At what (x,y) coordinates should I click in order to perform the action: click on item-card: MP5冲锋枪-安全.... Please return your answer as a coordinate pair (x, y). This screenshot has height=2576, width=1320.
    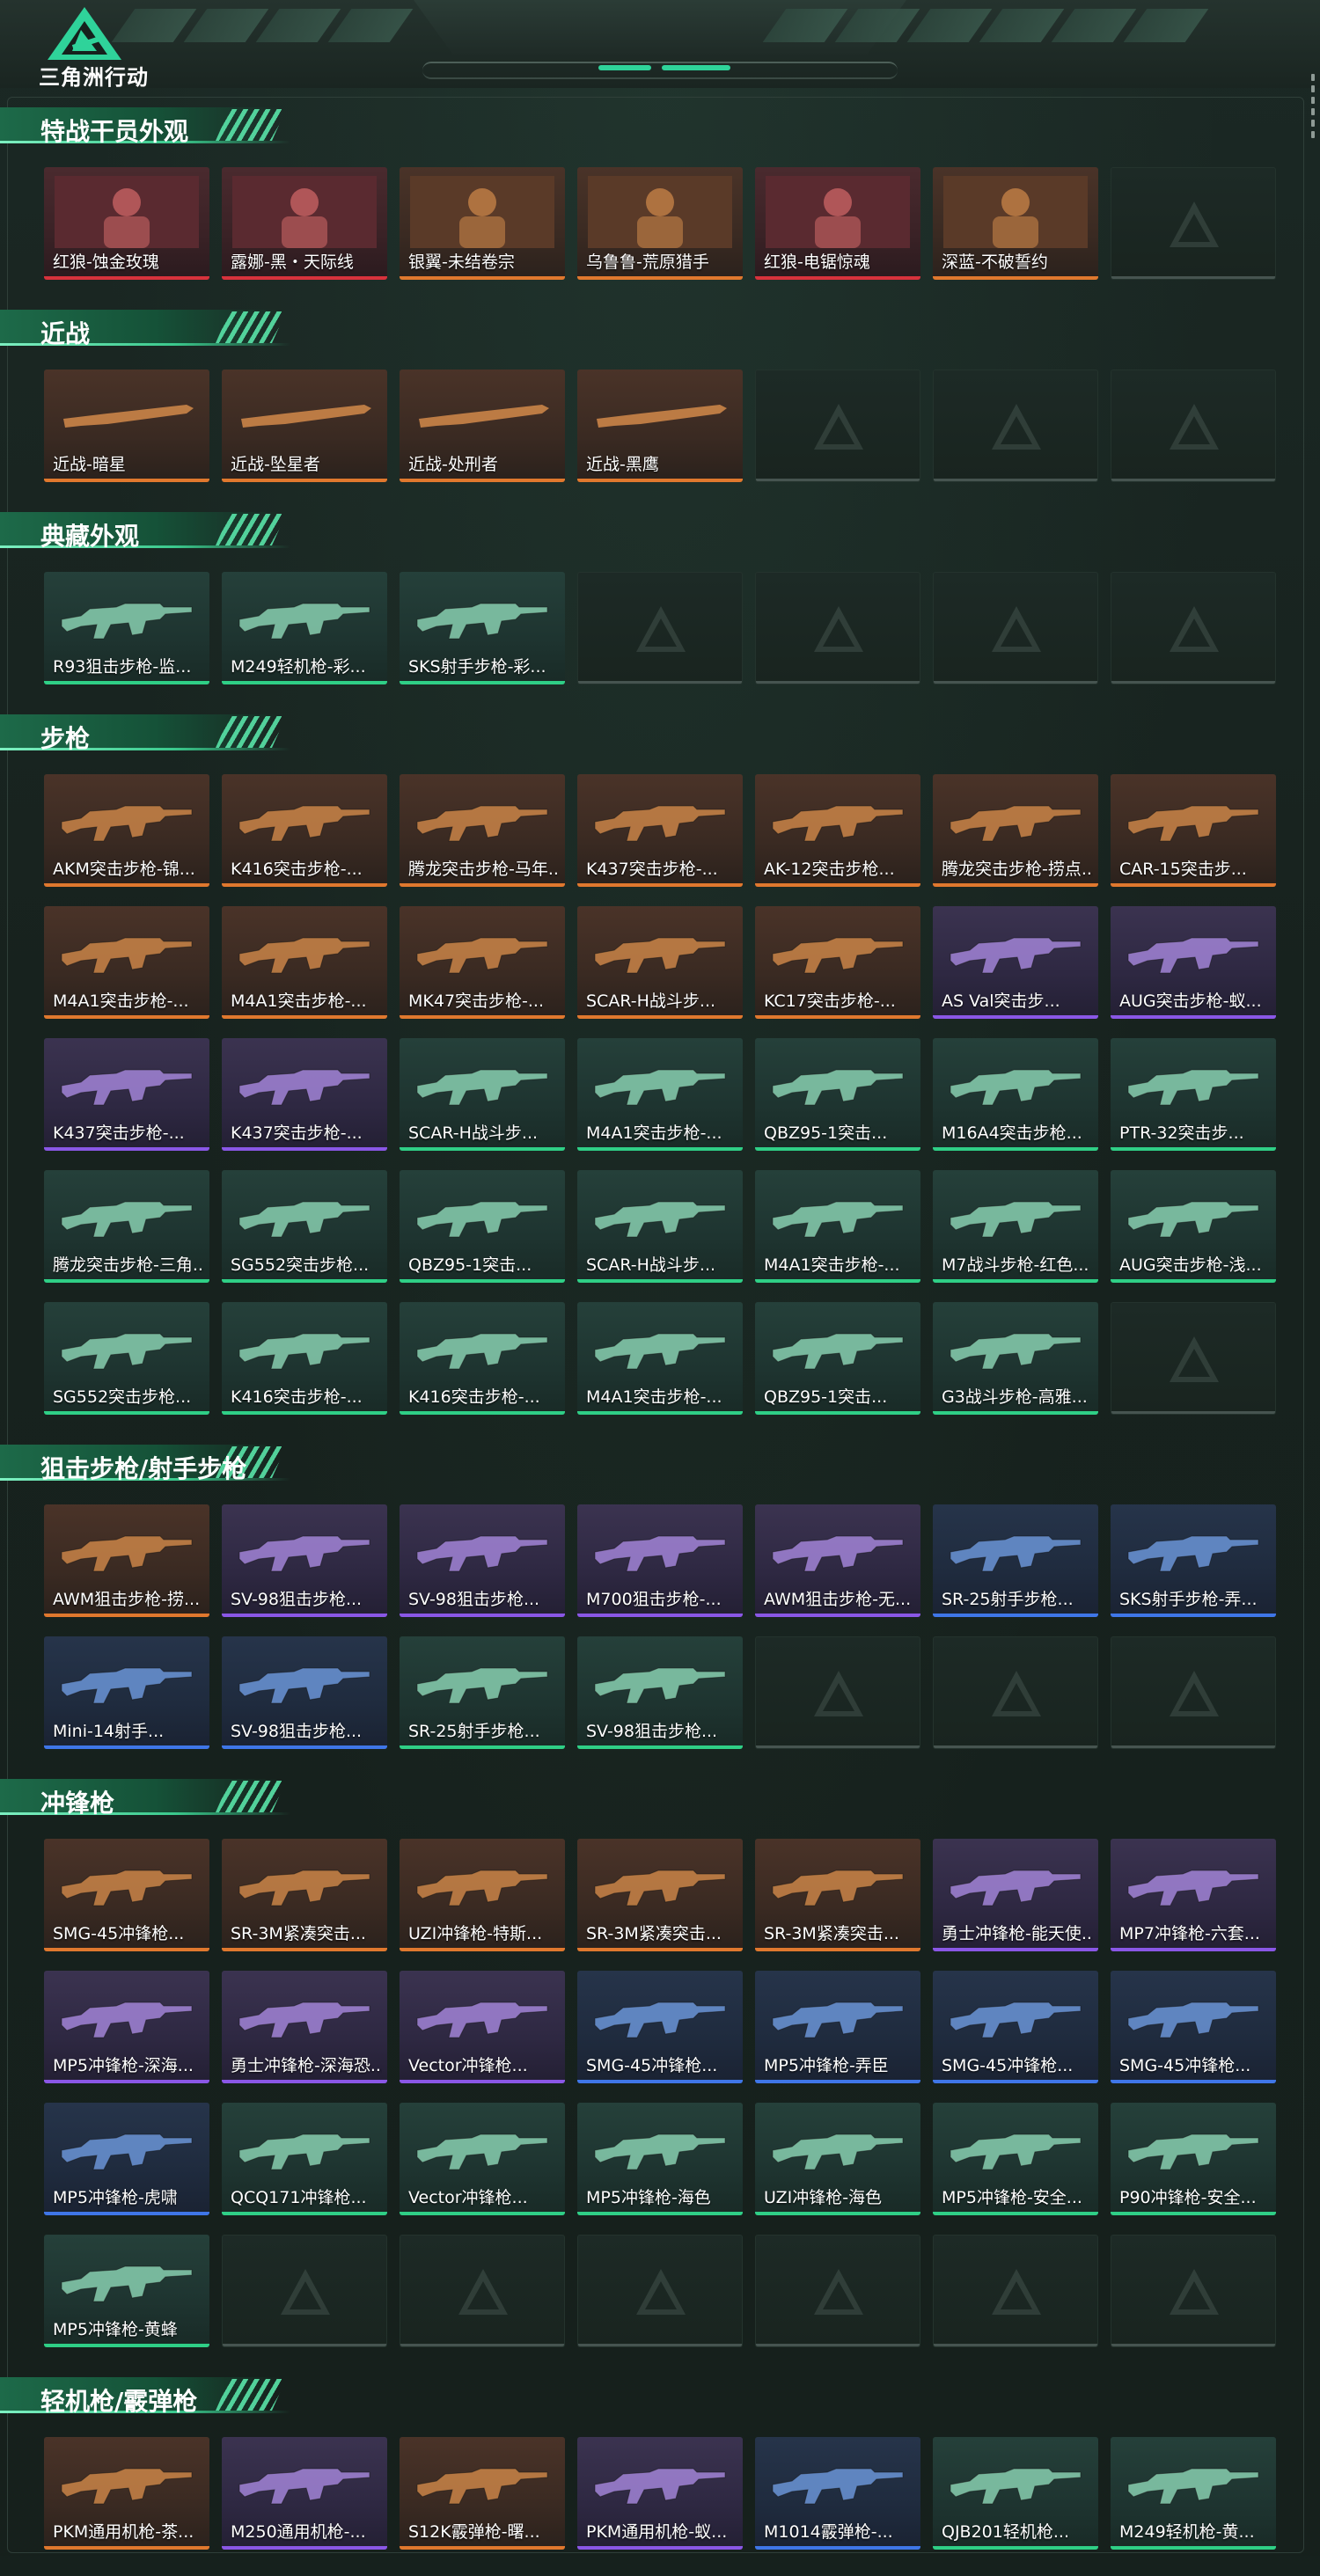
    Looking at the image, I should click on (1015, 2159).